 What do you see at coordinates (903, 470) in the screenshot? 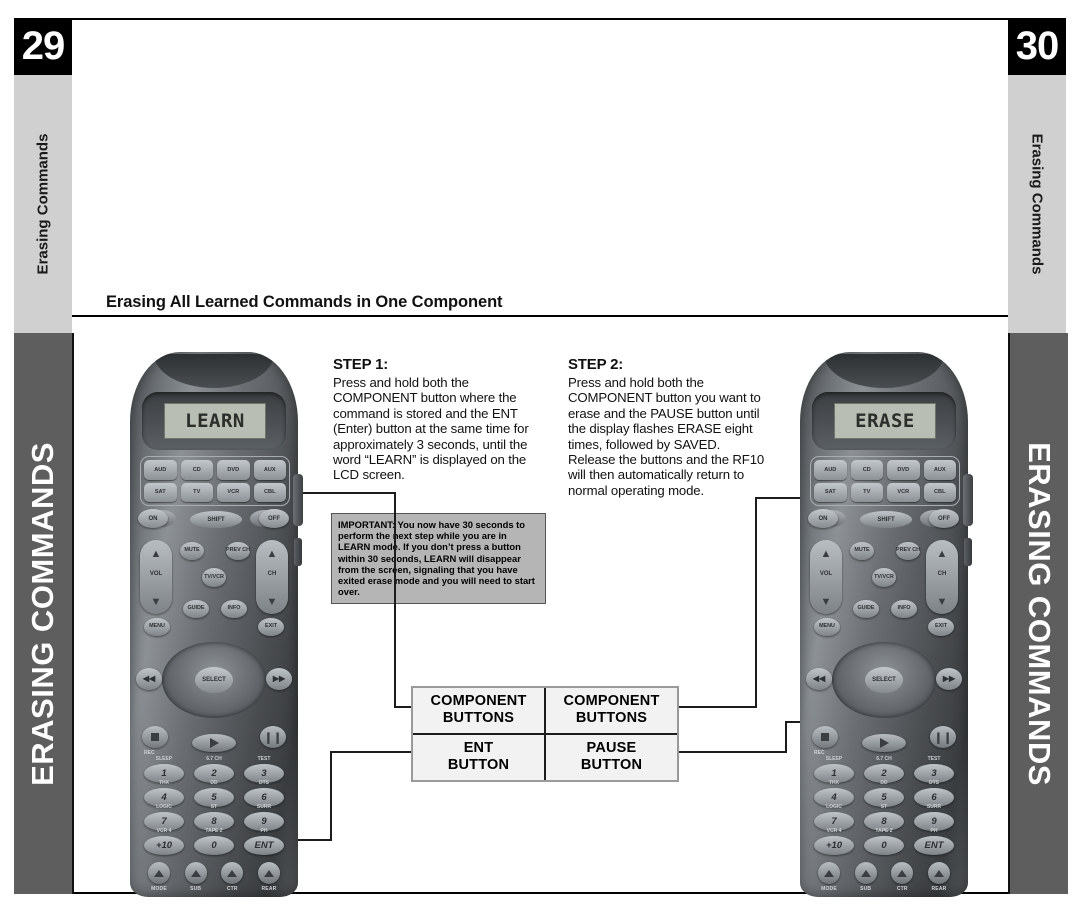
I see `key-dvd-right: DVD` at bounding box center [903, 470].